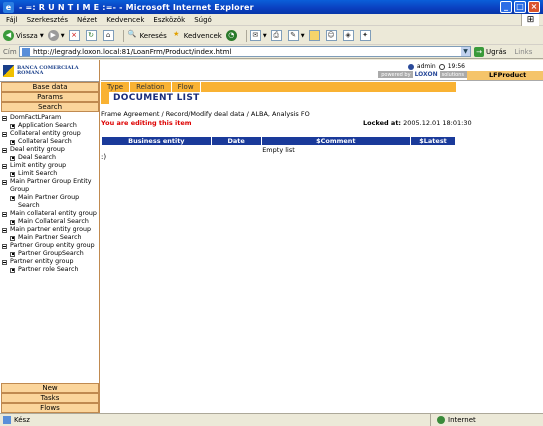 The width and height of the screenshot is (543, 426). I want to click on go-arrow-icon: →, so click(479, 51).